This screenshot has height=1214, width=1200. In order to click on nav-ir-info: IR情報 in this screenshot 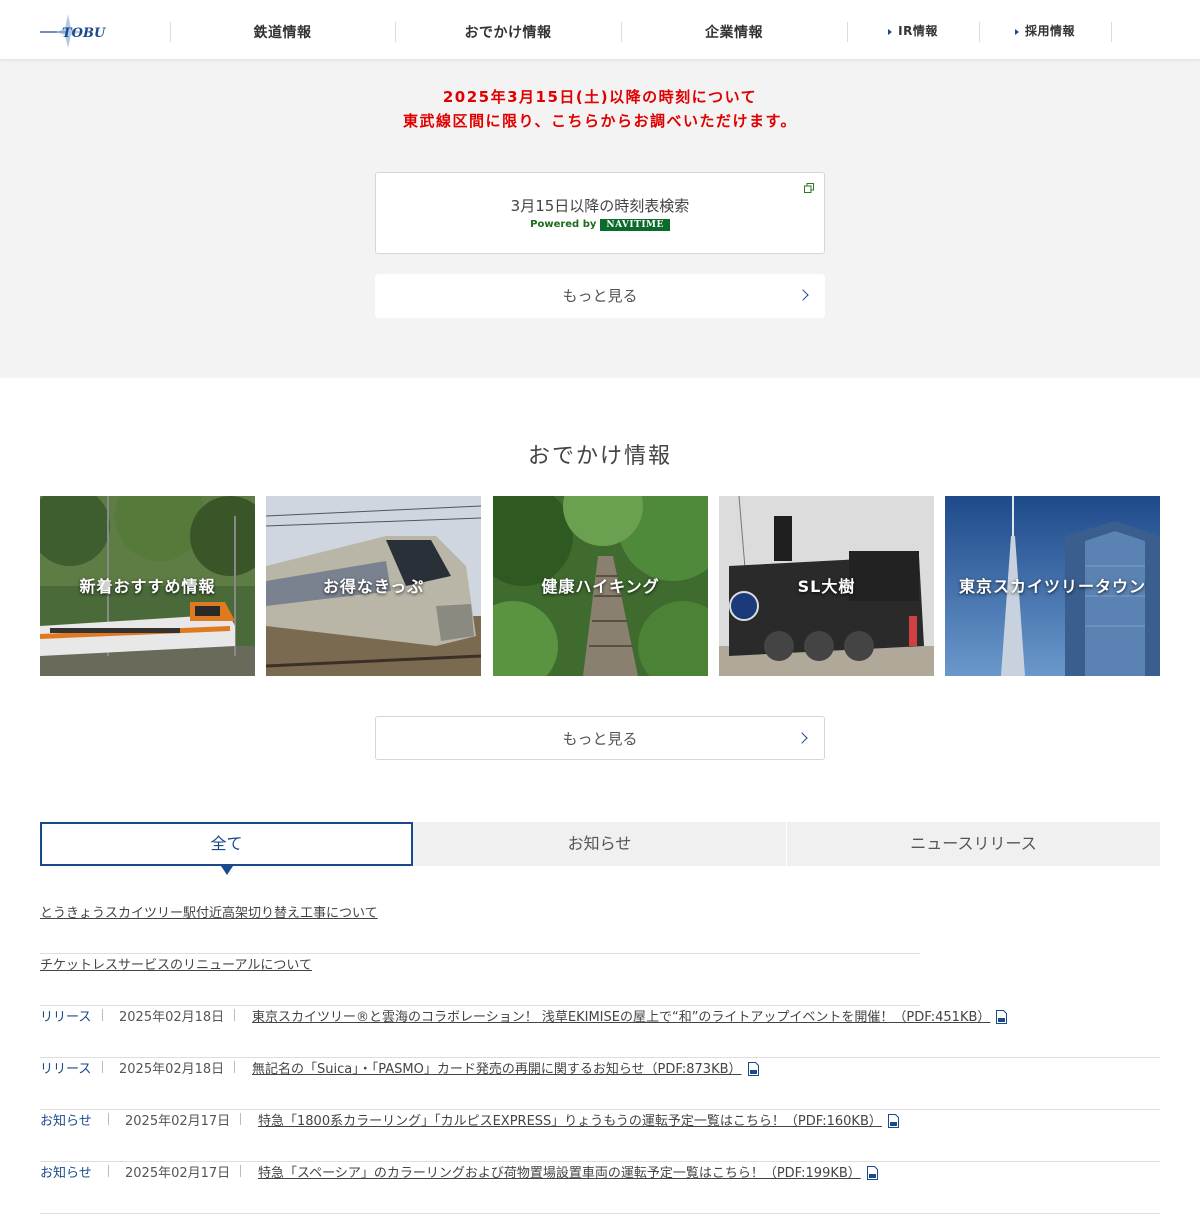, I will do `click(913, 30)`.